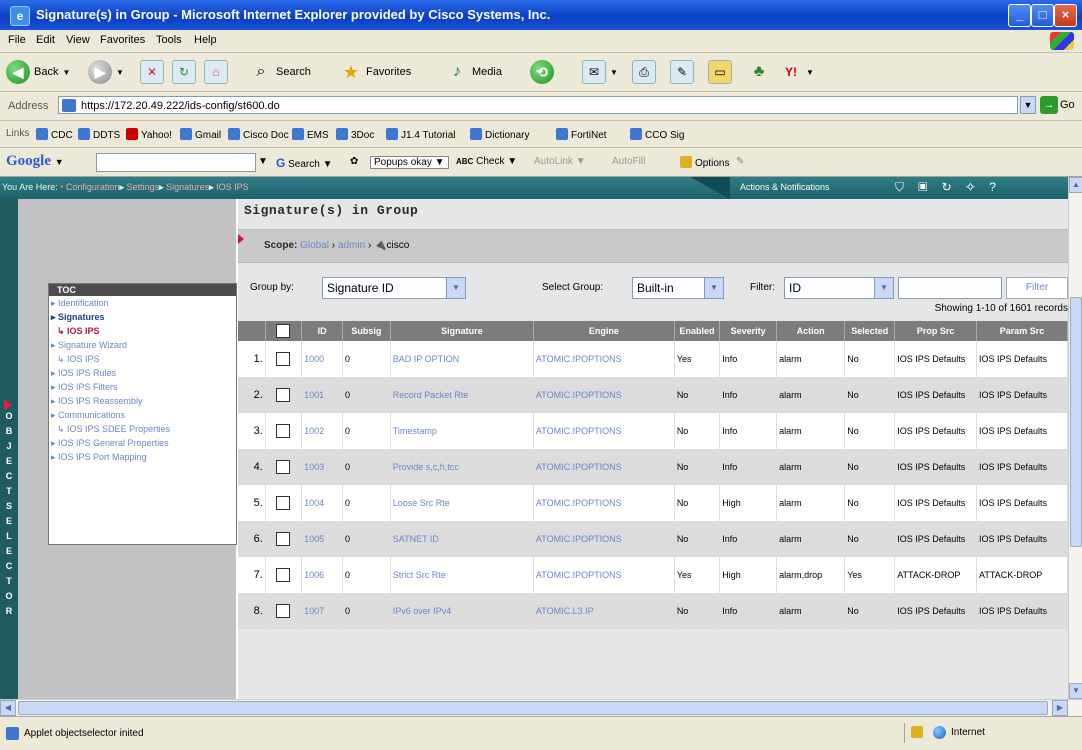 Image resolution: width=1082 pixels, height=750 pixels. Describe the element at coordinates (657, 134) in the screenshot. I see `link-cco-sig: CCO Sig` at that location.